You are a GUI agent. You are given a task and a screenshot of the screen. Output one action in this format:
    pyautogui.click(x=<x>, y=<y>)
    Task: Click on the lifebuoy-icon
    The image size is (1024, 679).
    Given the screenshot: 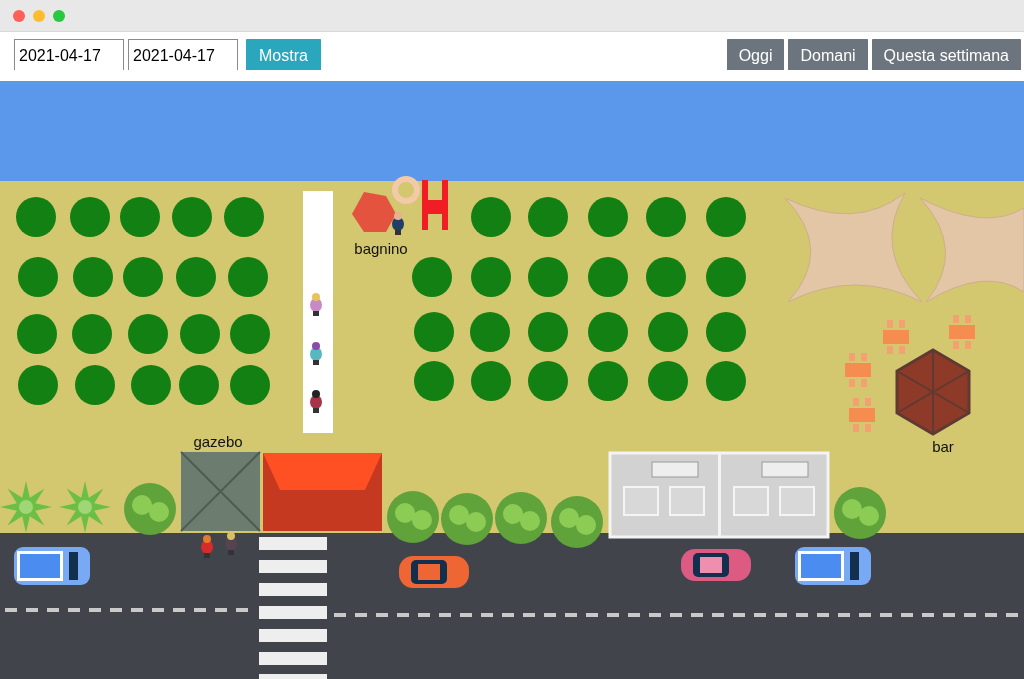 What is the action you would take?
    pyautogui.click(x=406, y=190)
    